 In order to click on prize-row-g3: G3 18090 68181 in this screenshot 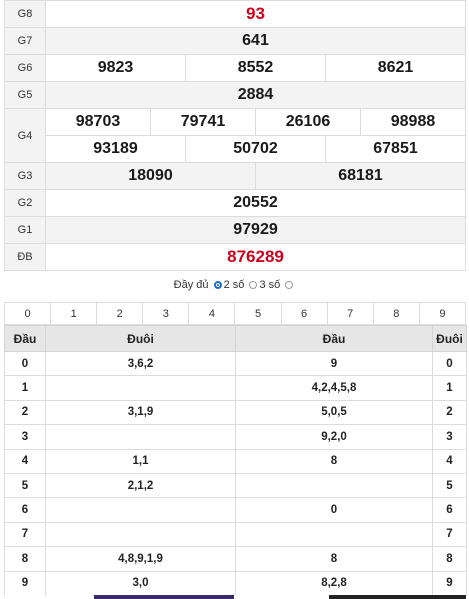, I will do `click(235, 176)`.